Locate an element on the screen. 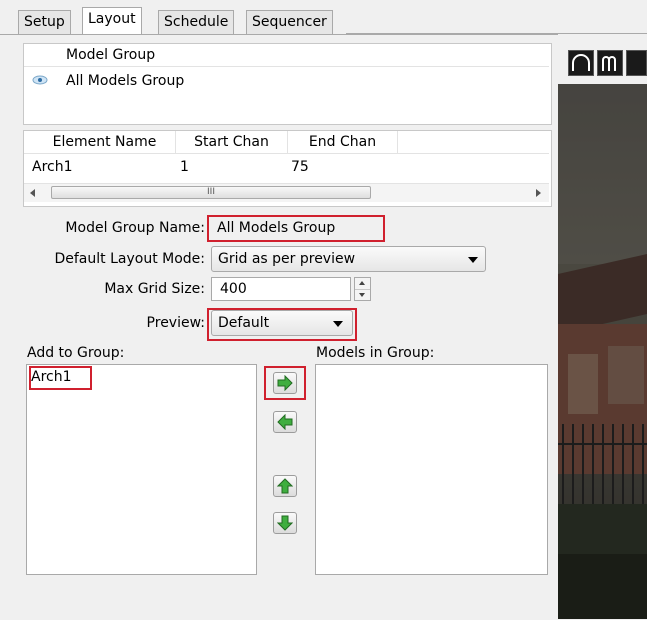 The height and width of the screenshot is (620, 647). column-end-chan: End Chan is located at coordinates (343, 142).